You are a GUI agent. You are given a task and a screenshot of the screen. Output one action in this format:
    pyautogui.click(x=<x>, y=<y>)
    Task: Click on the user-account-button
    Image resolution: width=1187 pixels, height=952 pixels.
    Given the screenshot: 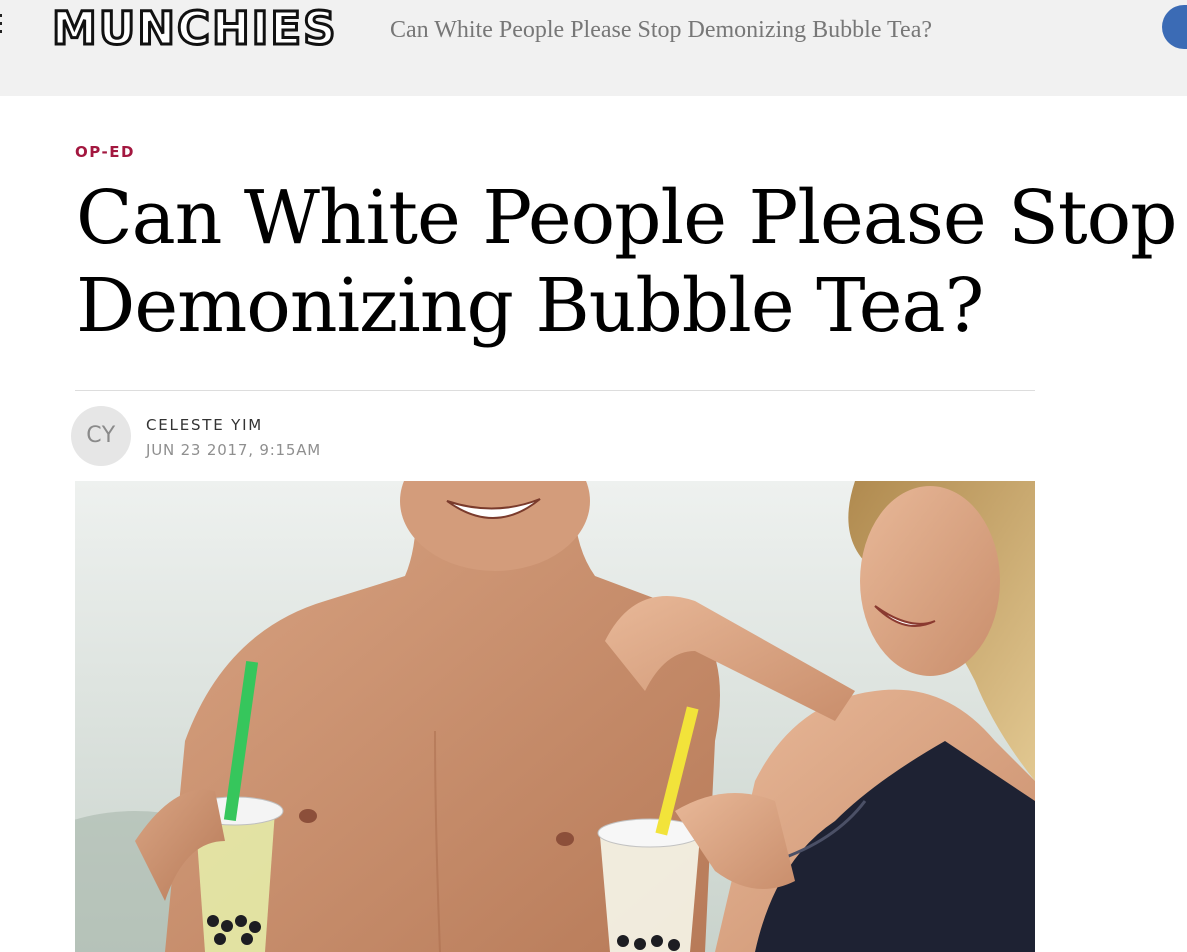 What is the action you would take?
    pyautogui.click(x=1174, y=27)
    